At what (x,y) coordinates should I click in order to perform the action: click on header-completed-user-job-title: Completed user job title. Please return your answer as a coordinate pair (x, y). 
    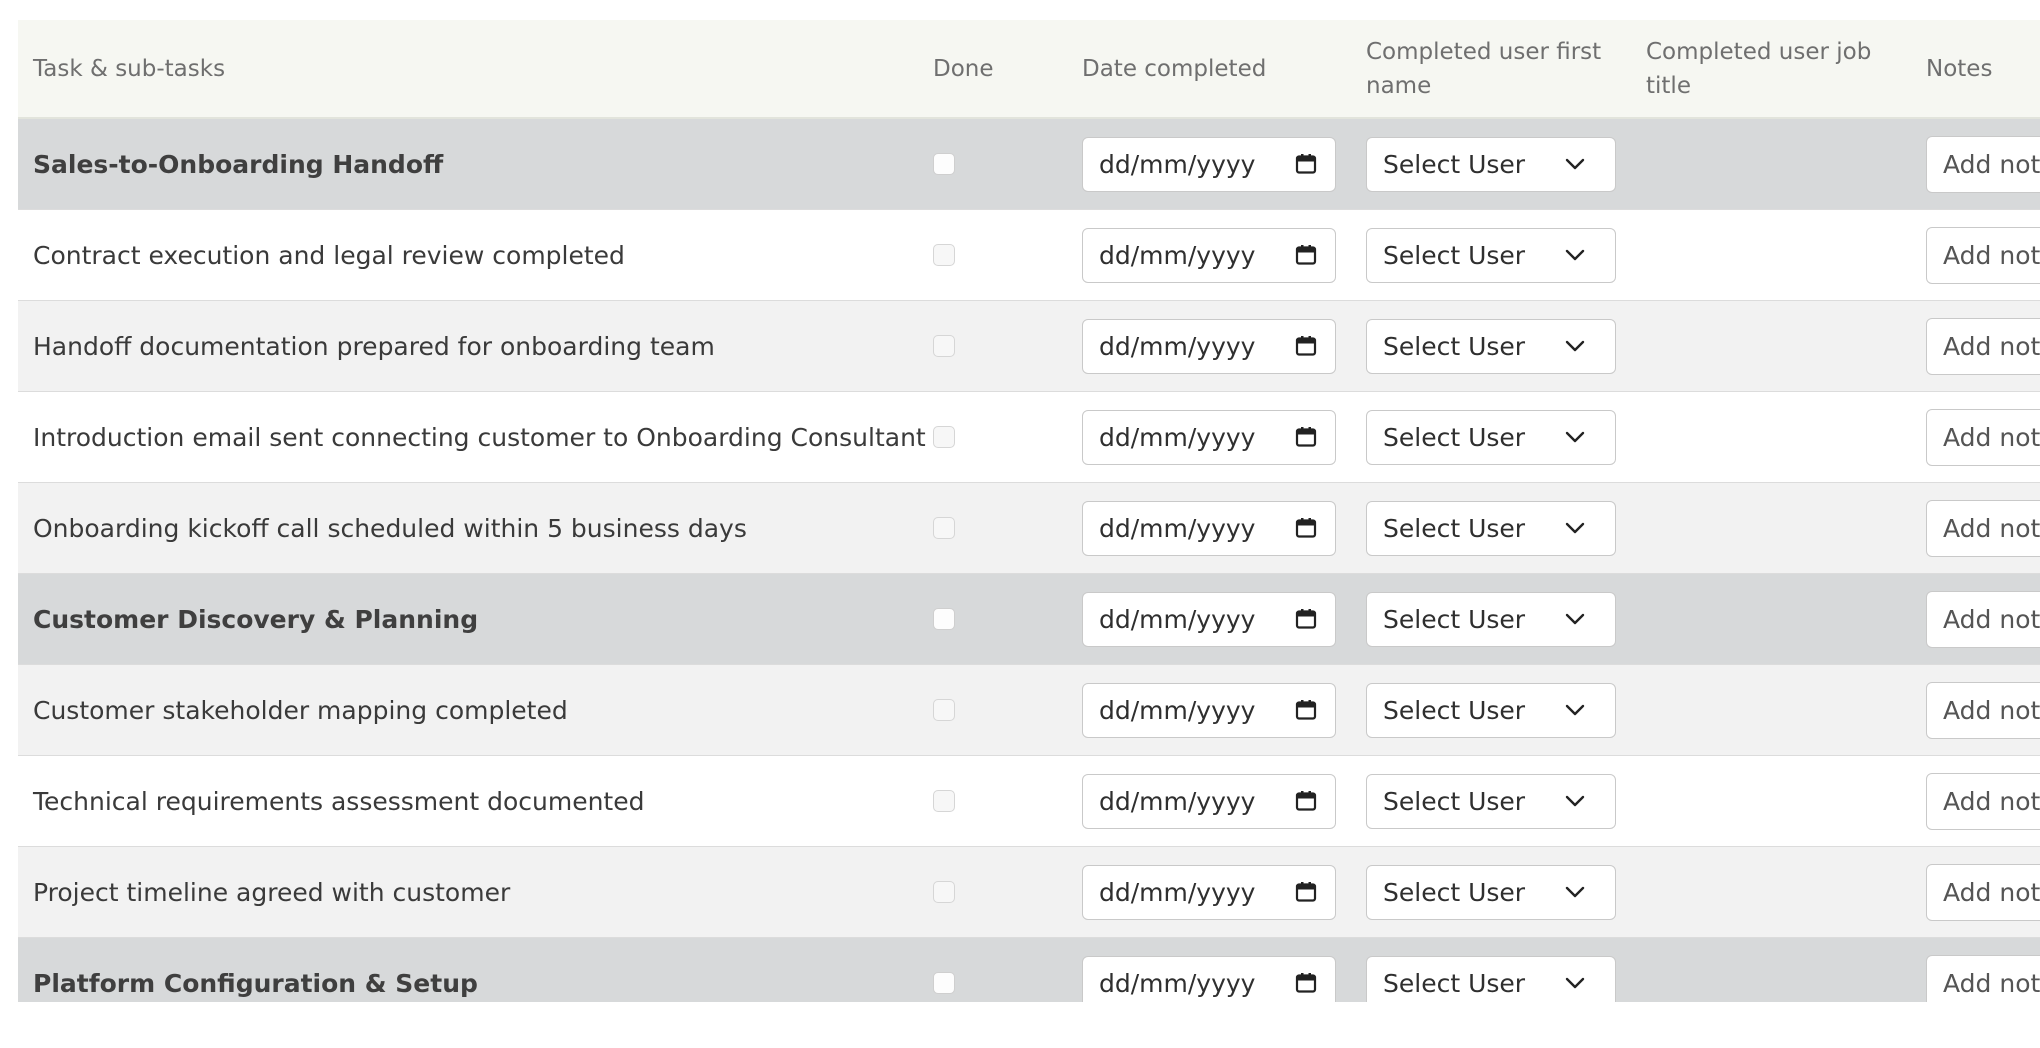
    Looking at the image, I should click on (1759, 68).